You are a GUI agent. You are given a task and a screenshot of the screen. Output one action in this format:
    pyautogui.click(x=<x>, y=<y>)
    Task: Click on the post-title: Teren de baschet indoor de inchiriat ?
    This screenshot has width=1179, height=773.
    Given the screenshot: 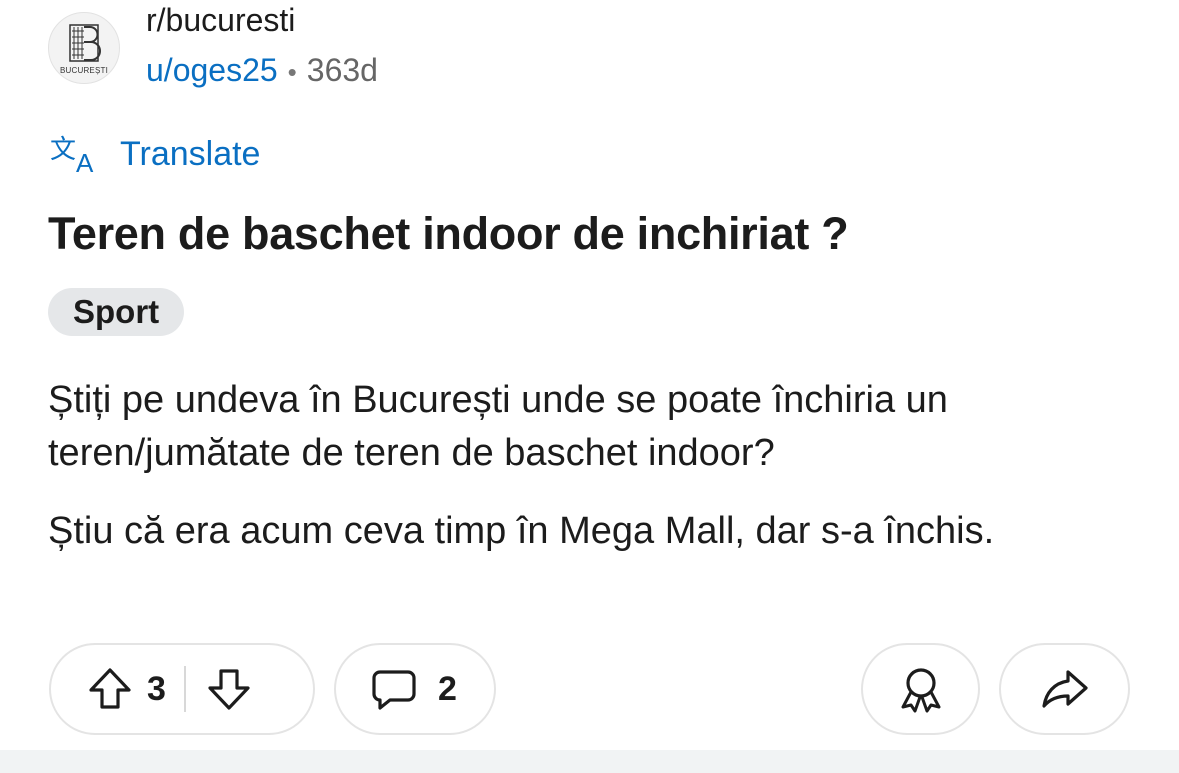 What is the action you would take?
    pyautogui.click(x=448, y=233)
    